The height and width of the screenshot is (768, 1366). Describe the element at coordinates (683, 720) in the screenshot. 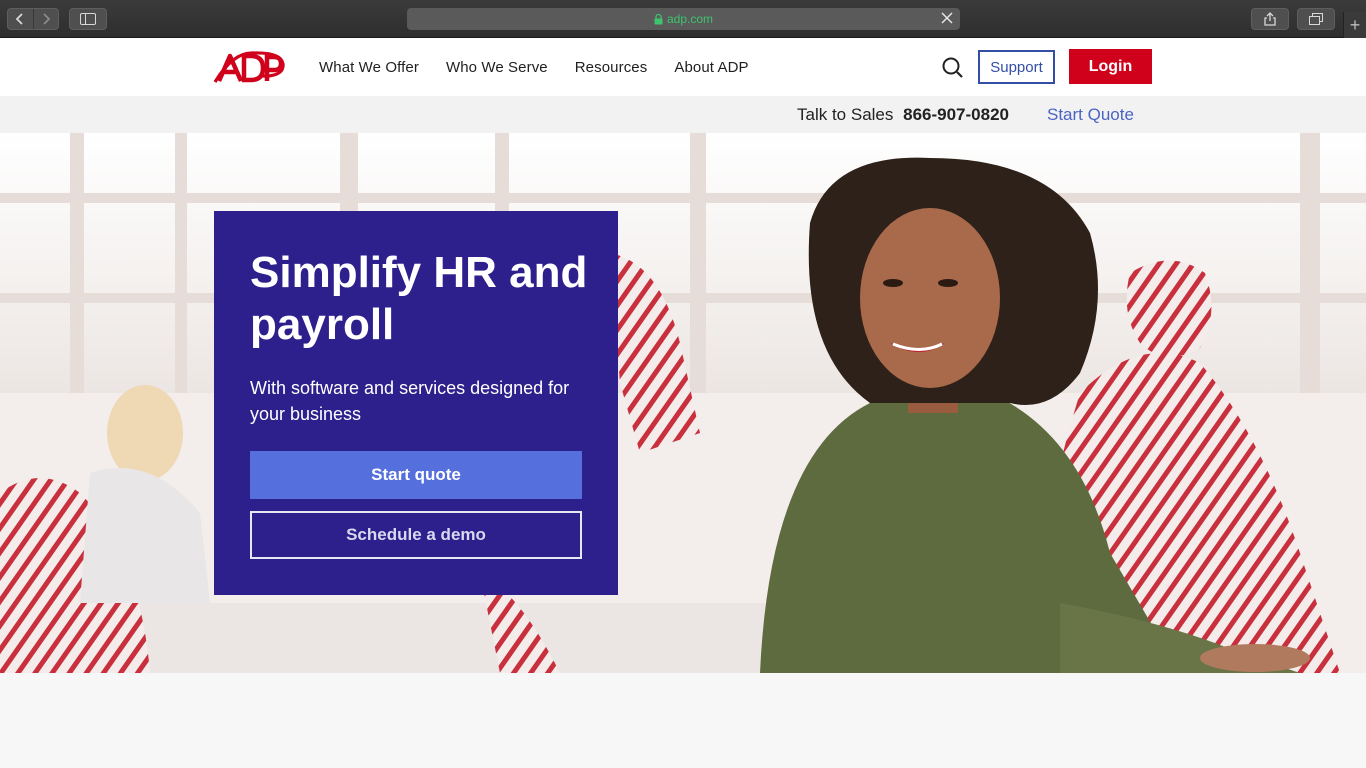

I see `page-content-area` at that location.